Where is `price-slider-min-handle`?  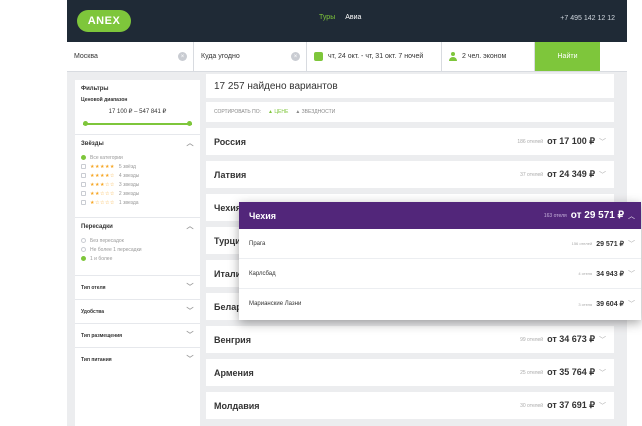
price-slider-min-handle is located at coordinates (85, 123).